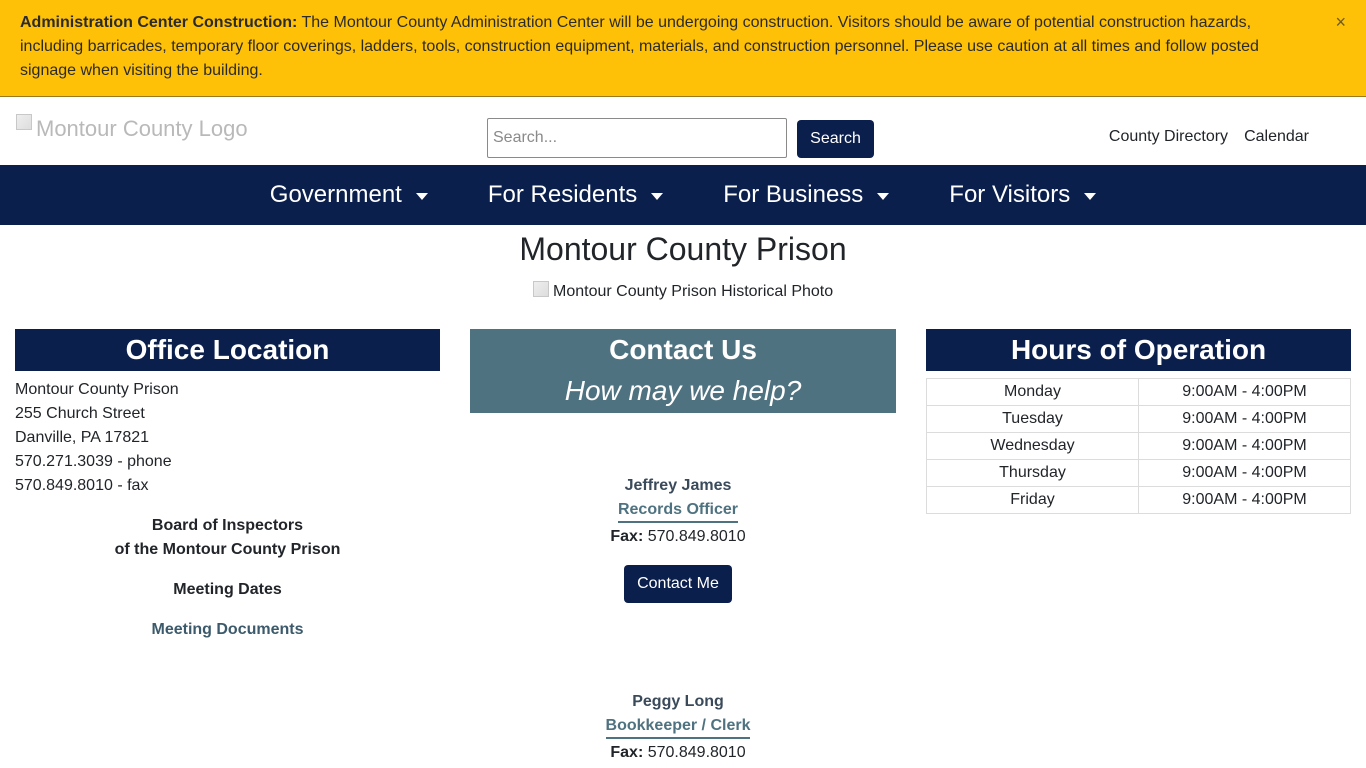 This screenshot has height=768, width=1366. I want to click on fax-line: 570.849.8010 - fax, so click(82, 485).